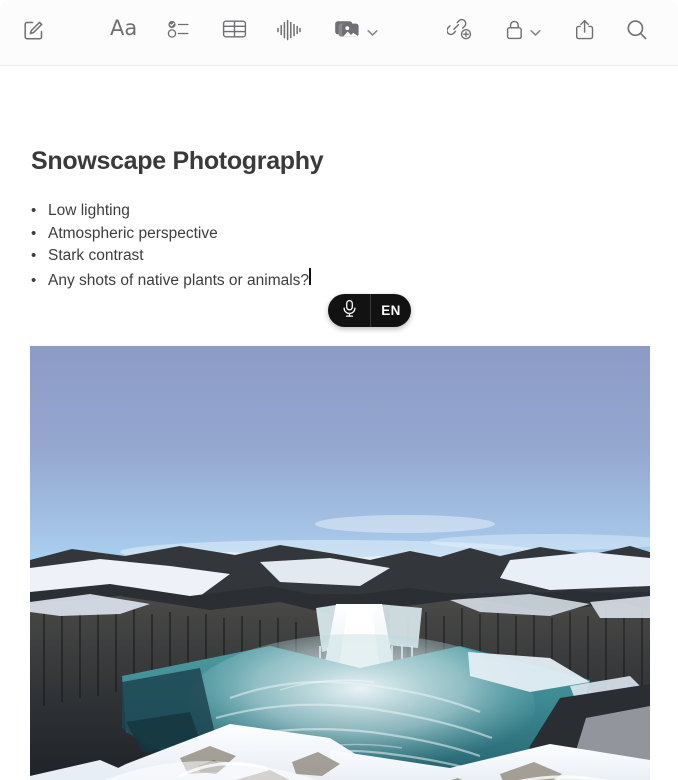 The width and height of the screenshot is (678, 780). Describe the element at coordinates (89, 210) in the screenshot. I see `list-item-label: Low lighting` at that location.